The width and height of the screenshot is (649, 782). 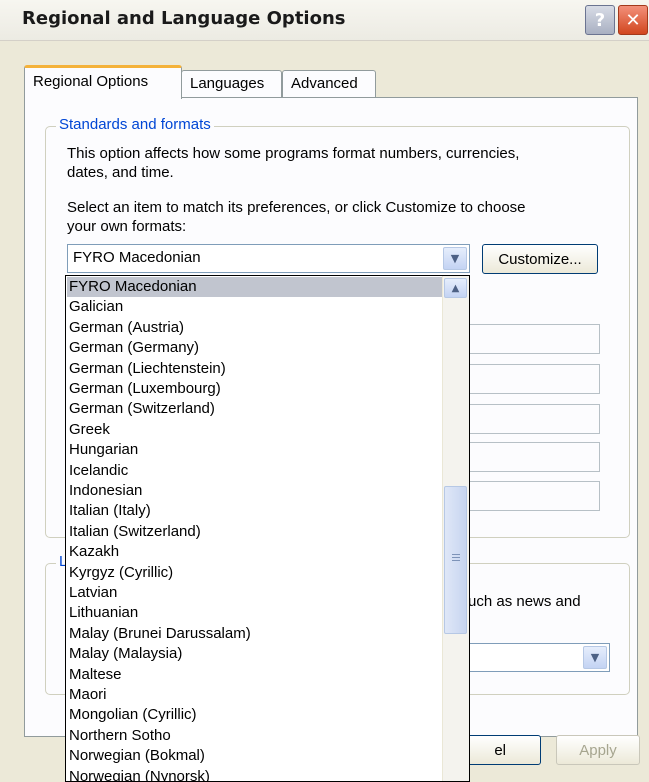 What do you see at coordinates (137, 257) in the screenshot?
I see `format-combo-value: FYRO Macedonian` at bounding box center [137, 257].